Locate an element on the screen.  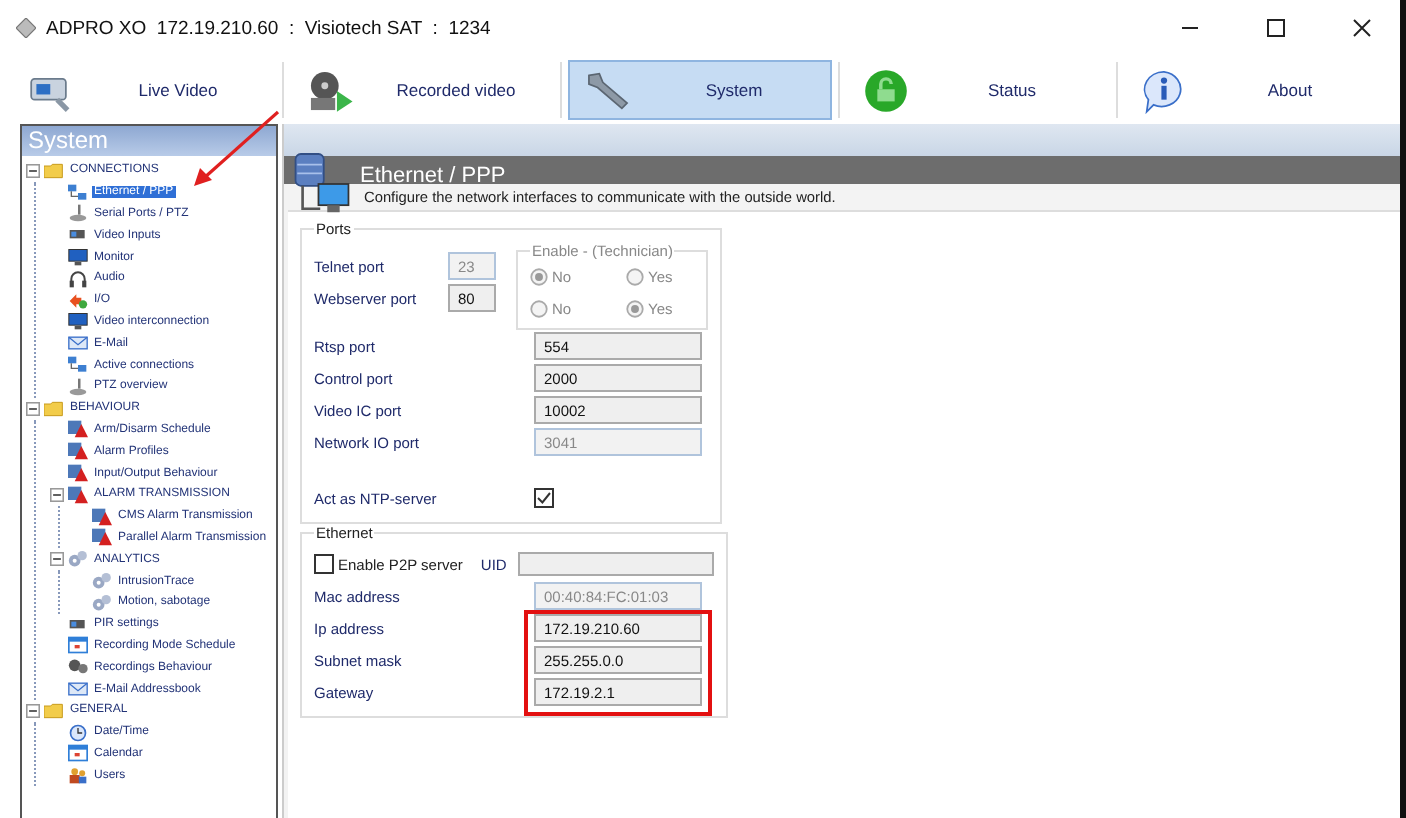
lock-icon is located at coordinates (886, 90).